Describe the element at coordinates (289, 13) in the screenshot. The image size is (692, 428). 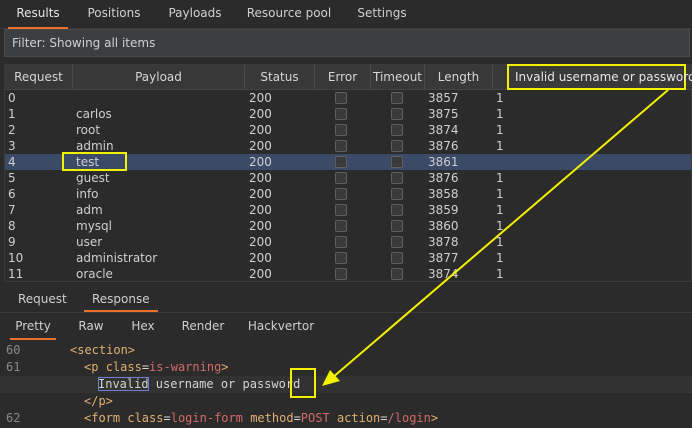
I see `tab-resource-pool: Resource pool` at that location.